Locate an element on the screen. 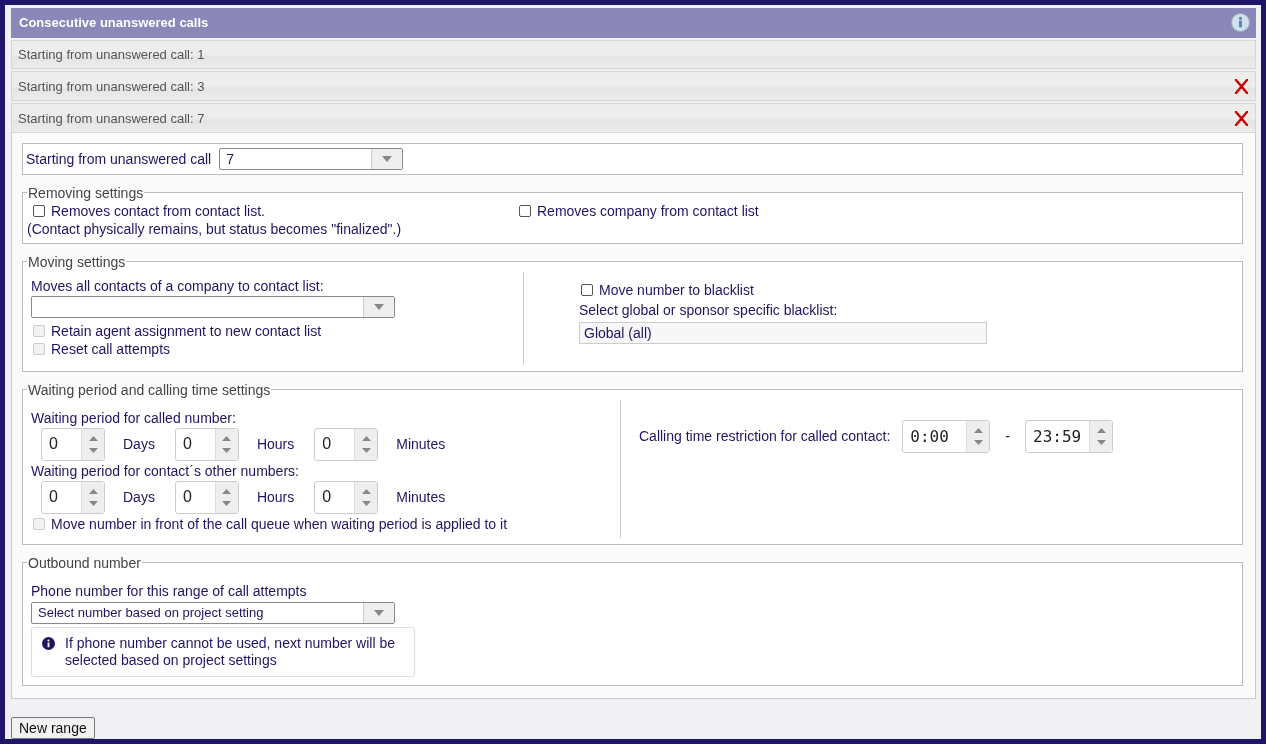 The width and height of the screenshot is (1266, 744). checkbox-label: Removes company from contact list is located at coordinates (648, 211).